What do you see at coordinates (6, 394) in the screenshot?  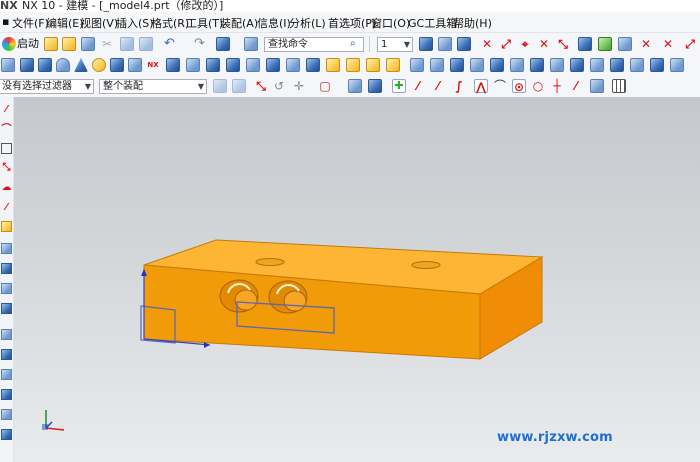 I see `studio-surface-icon` at bounding box center [6, 394].